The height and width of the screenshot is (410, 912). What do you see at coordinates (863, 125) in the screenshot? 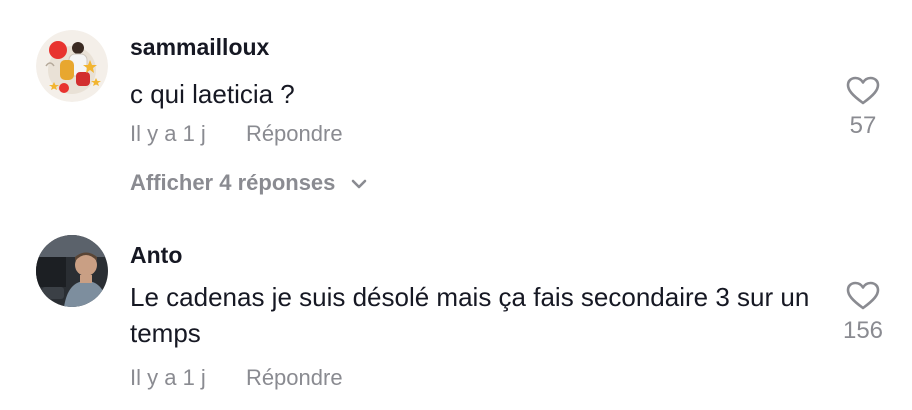
I see `like-count: 57` at bounding box center [863, 125].